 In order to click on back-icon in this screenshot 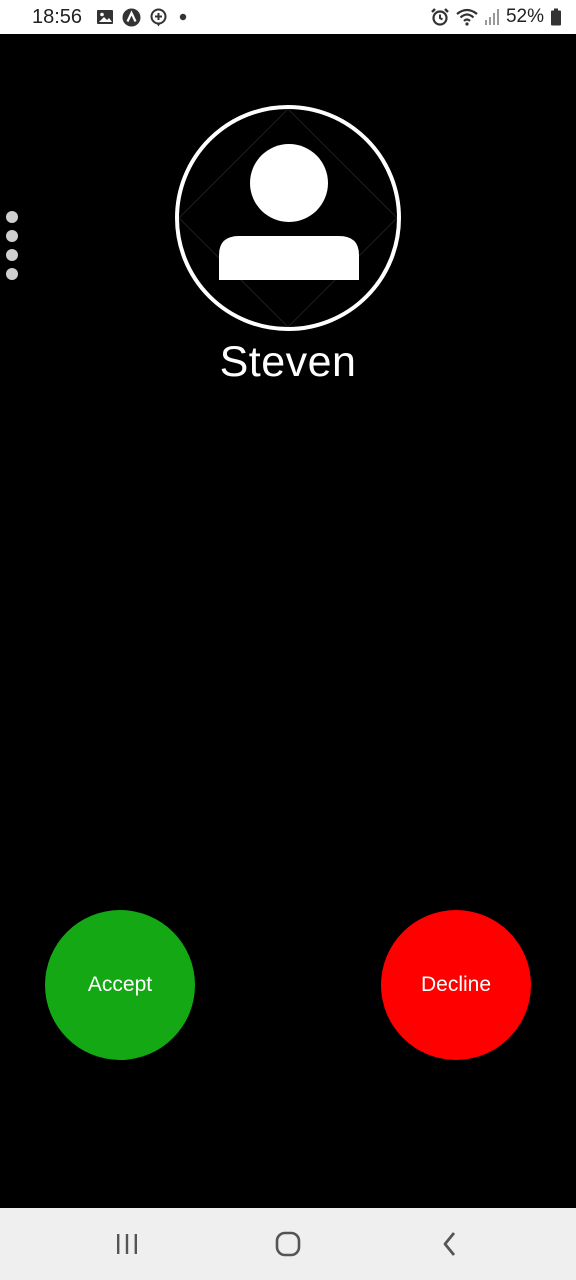, I will do `click(449, 1244)`.